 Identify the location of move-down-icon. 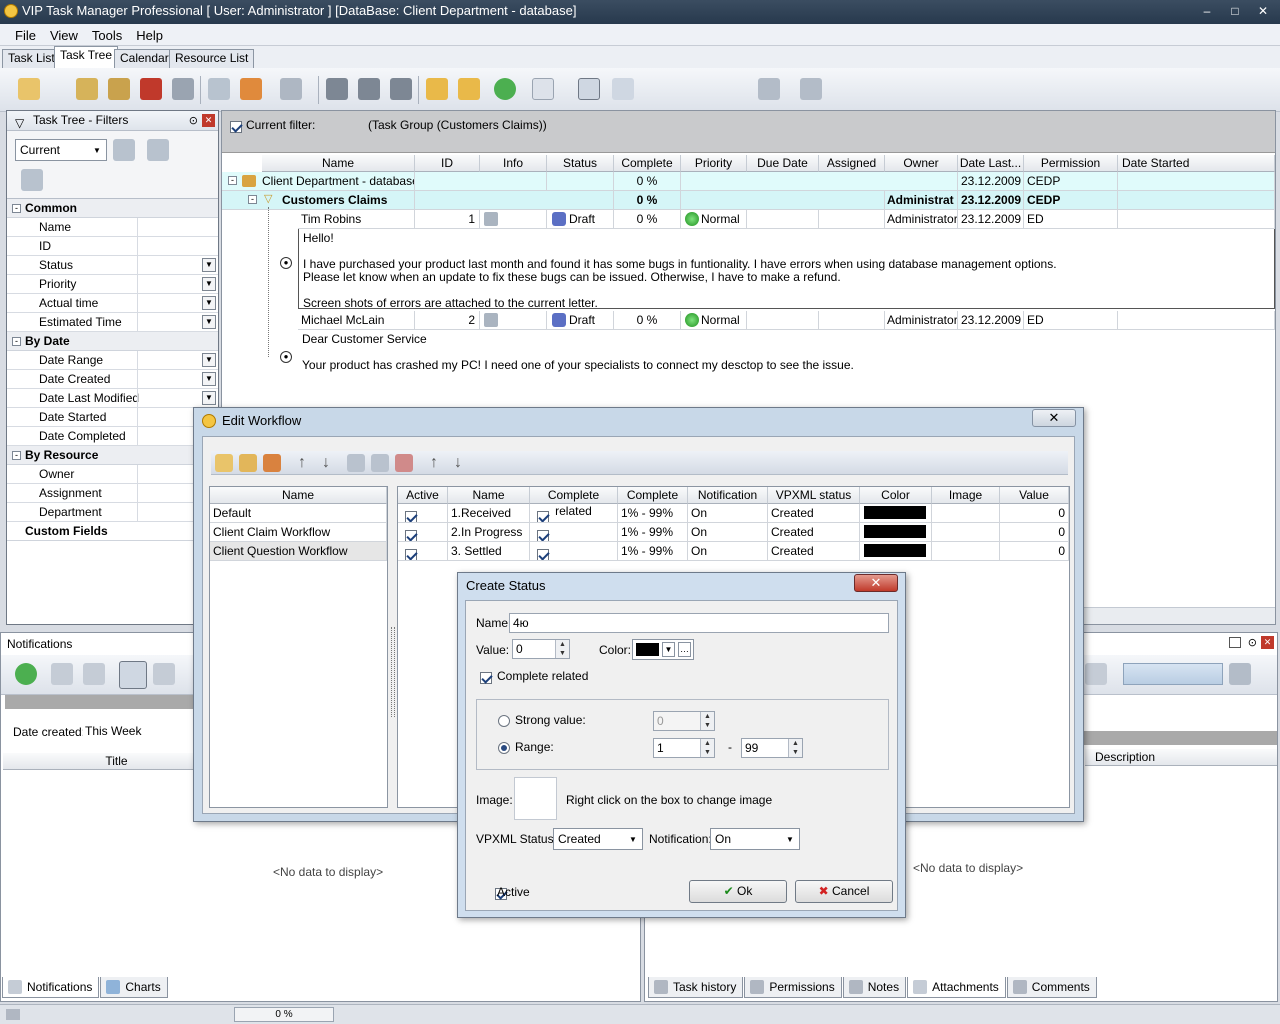
(401, 89).